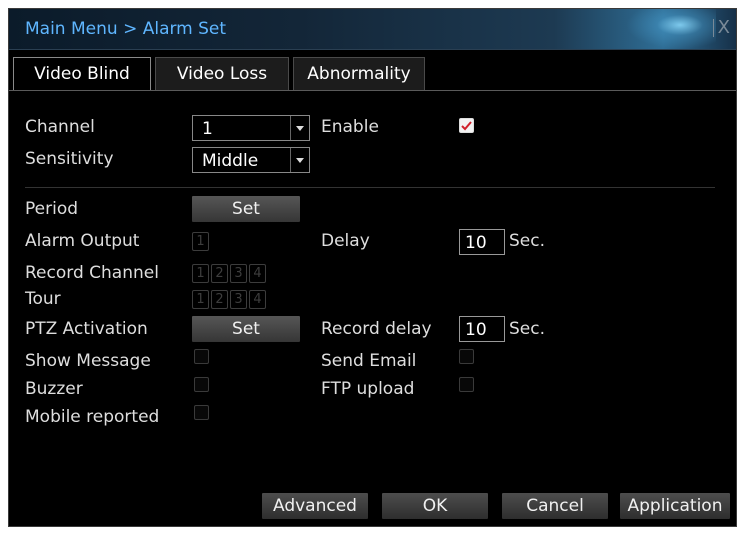  Describe the element at coordinates (257, 299) in the screenshot. I see `tour-channel-4: 4` at that location.